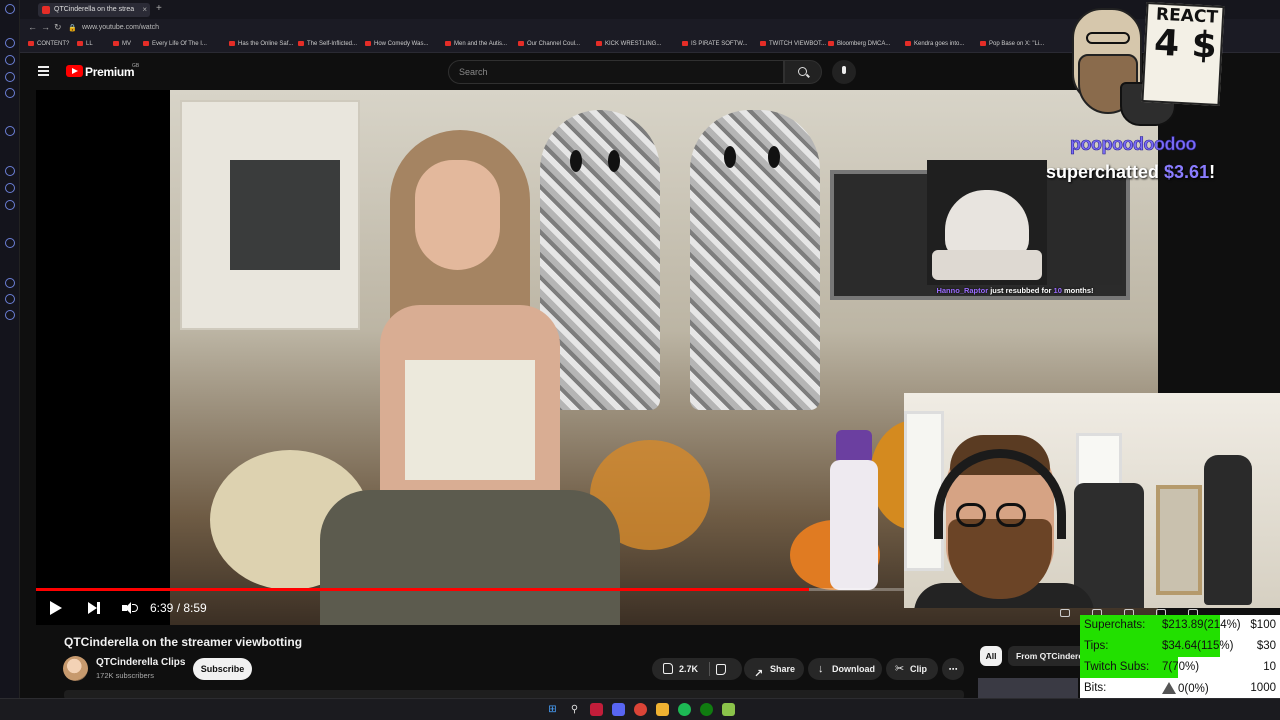 The height and width of the screenshot is (720, 1280). Describe the element at coordinates (640, 709) in the screenshot. I see `chrome-icon` at that location.